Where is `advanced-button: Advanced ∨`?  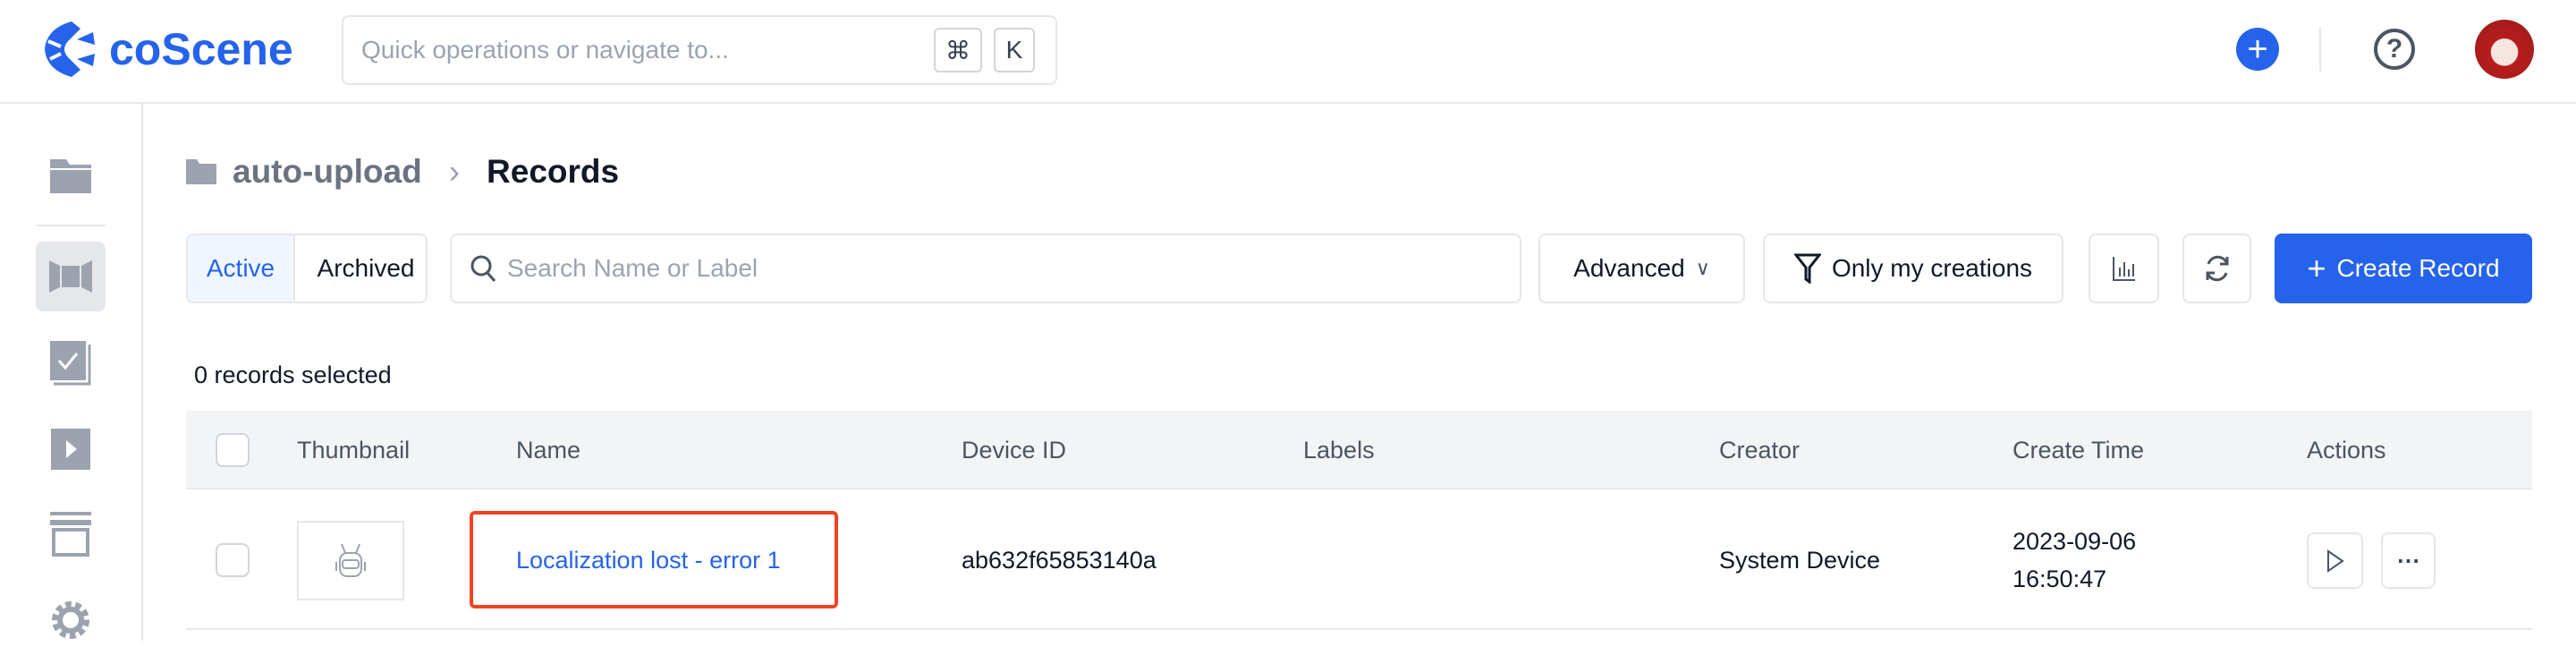
advanced-button: Advanced ∨ is located at coordinates (1641, 268).